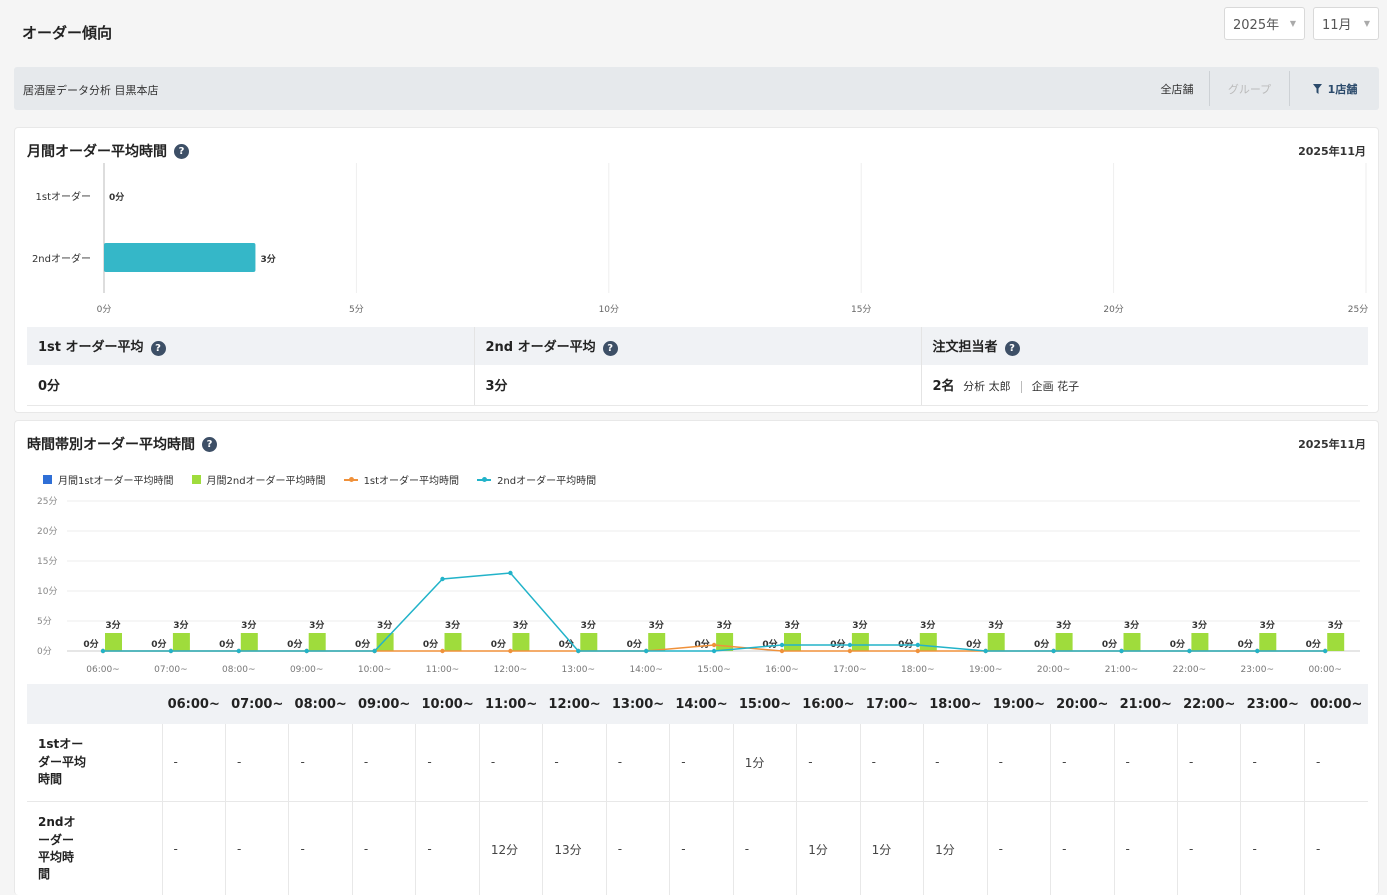 This screenshot has width=1387, height=895. I want to click on x-tick-label: 14:00~, so click(645, 670).